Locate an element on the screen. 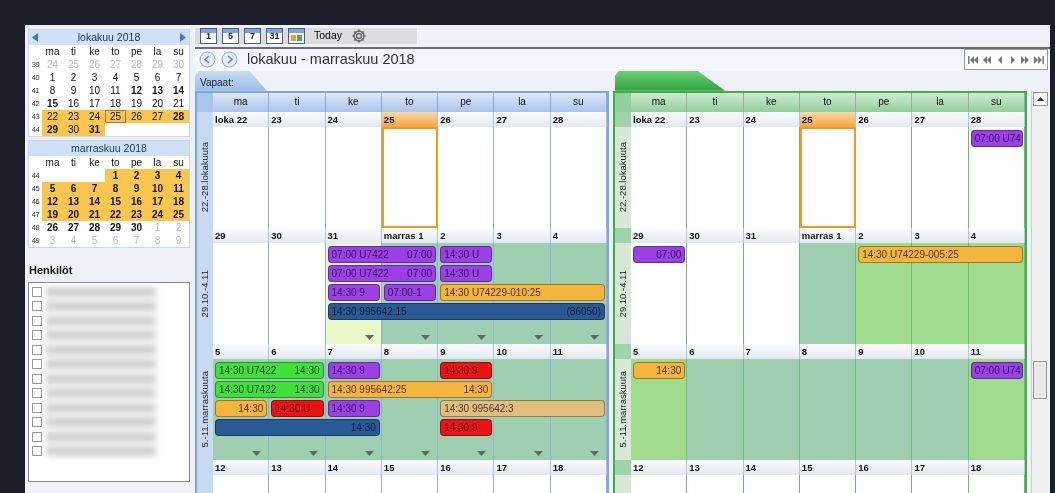 The width and height of the screenshot is (1055, 493). calendar-day: 3 is located at coordinates (157, 175).